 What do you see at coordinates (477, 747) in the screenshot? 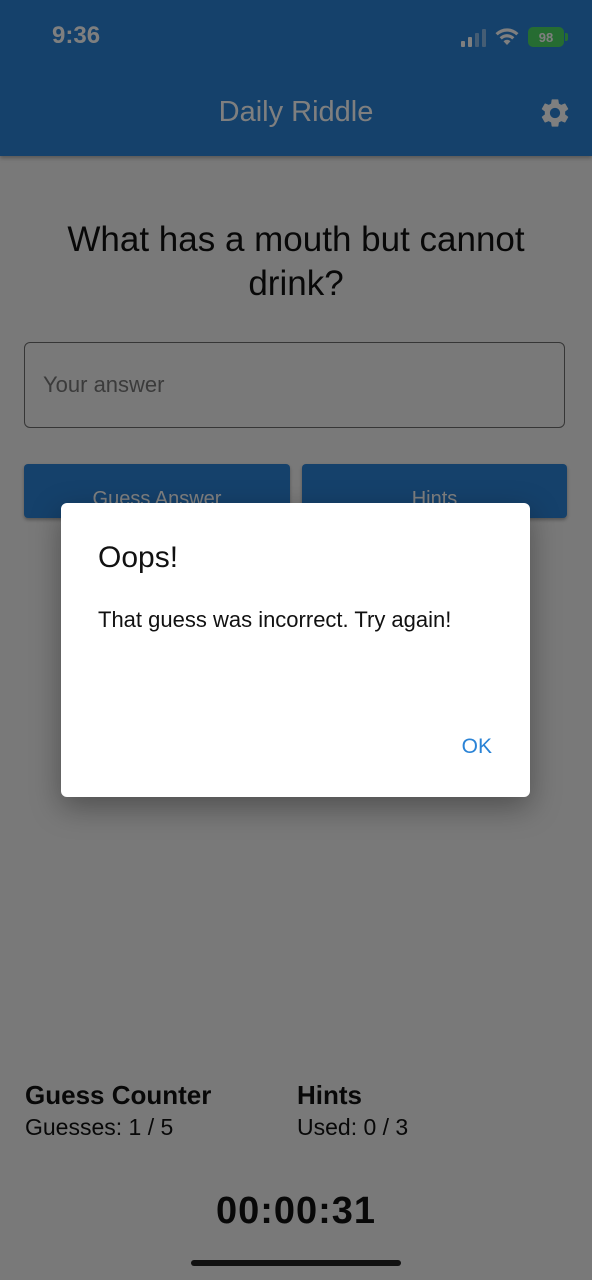
I see `ok-button: OK` at bounding box center [477, 747].